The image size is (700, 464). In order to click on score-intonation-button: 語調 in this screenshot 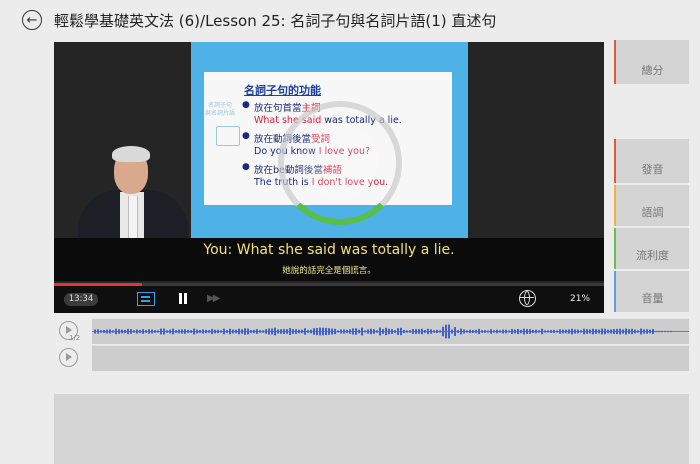, I will do `click(651, 205)`.